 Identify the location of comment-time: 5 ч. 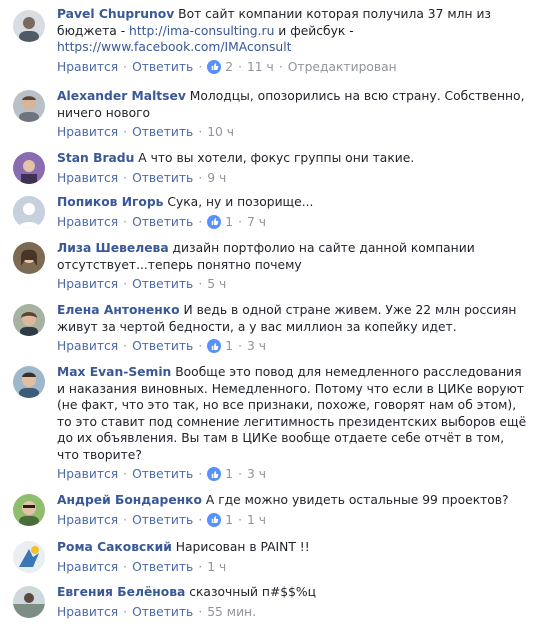
(216, 284).